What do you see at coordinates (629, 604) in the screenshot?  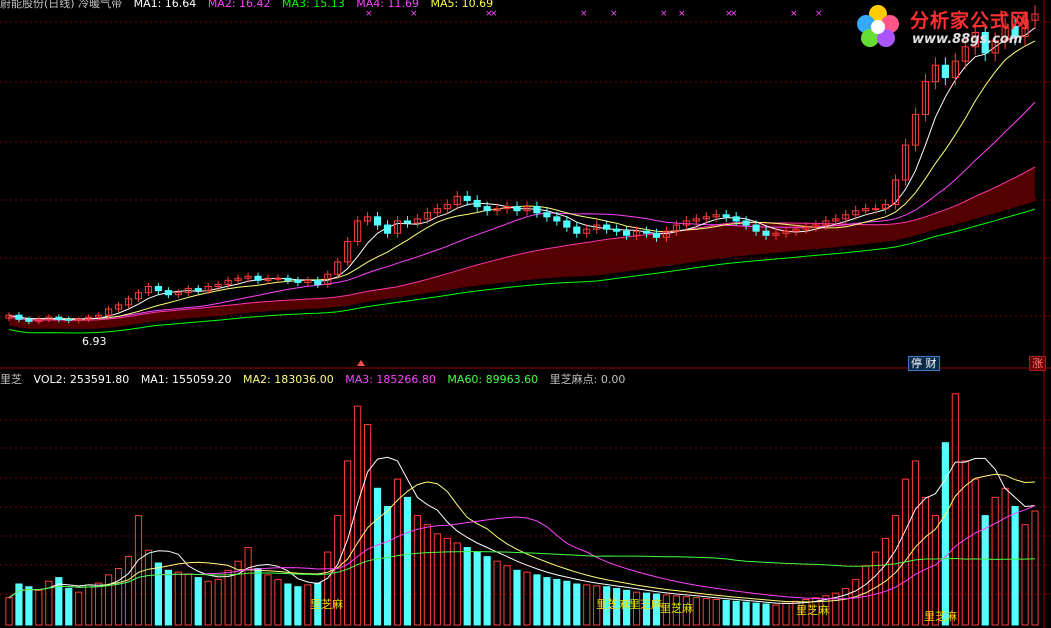 I see `volume-label-2: 里芝麻里芝麻` at bounding box center [629, 604].